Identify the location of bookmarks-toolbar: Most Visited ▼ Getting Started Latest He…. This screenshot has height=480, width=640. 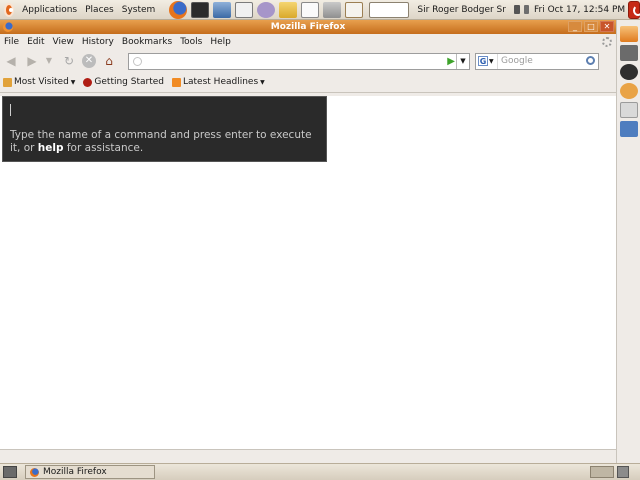
(308, 82).